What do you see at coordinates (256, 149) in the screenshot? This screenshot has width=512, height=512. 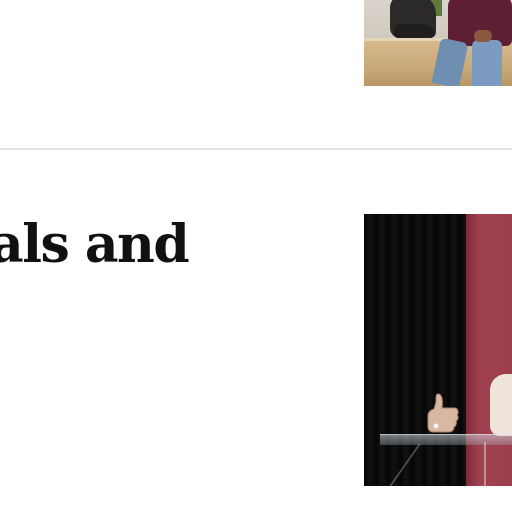 I see `article-divider` at bounding box center [256, 149].